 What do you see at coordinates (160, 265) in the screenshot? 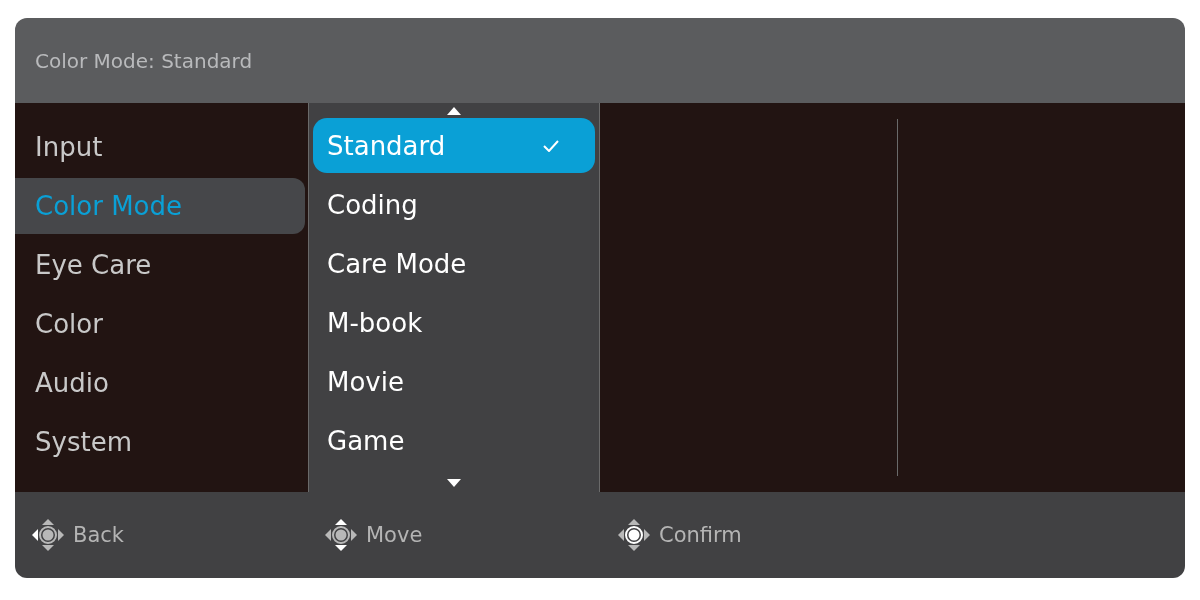
I see `menu-item: Eye Care` at bounding box center [160, 265].